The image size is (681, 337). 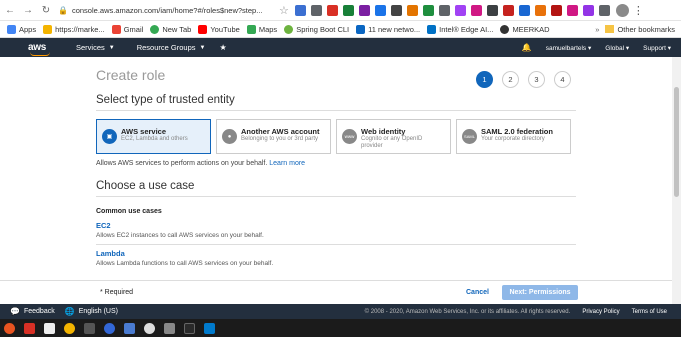 What do you see at coordinates (39, 311) in the screenshot?
I see `feedback-label: Feedback` at bounding box center [39, 311].